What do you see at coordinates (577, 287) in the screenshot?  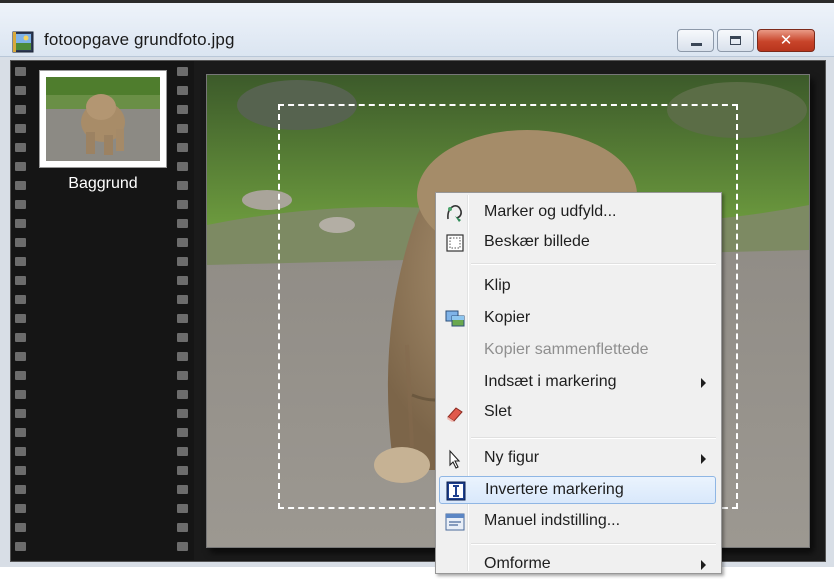 I see `menu-item-cut: Klip` at bounding box center [577, 287].